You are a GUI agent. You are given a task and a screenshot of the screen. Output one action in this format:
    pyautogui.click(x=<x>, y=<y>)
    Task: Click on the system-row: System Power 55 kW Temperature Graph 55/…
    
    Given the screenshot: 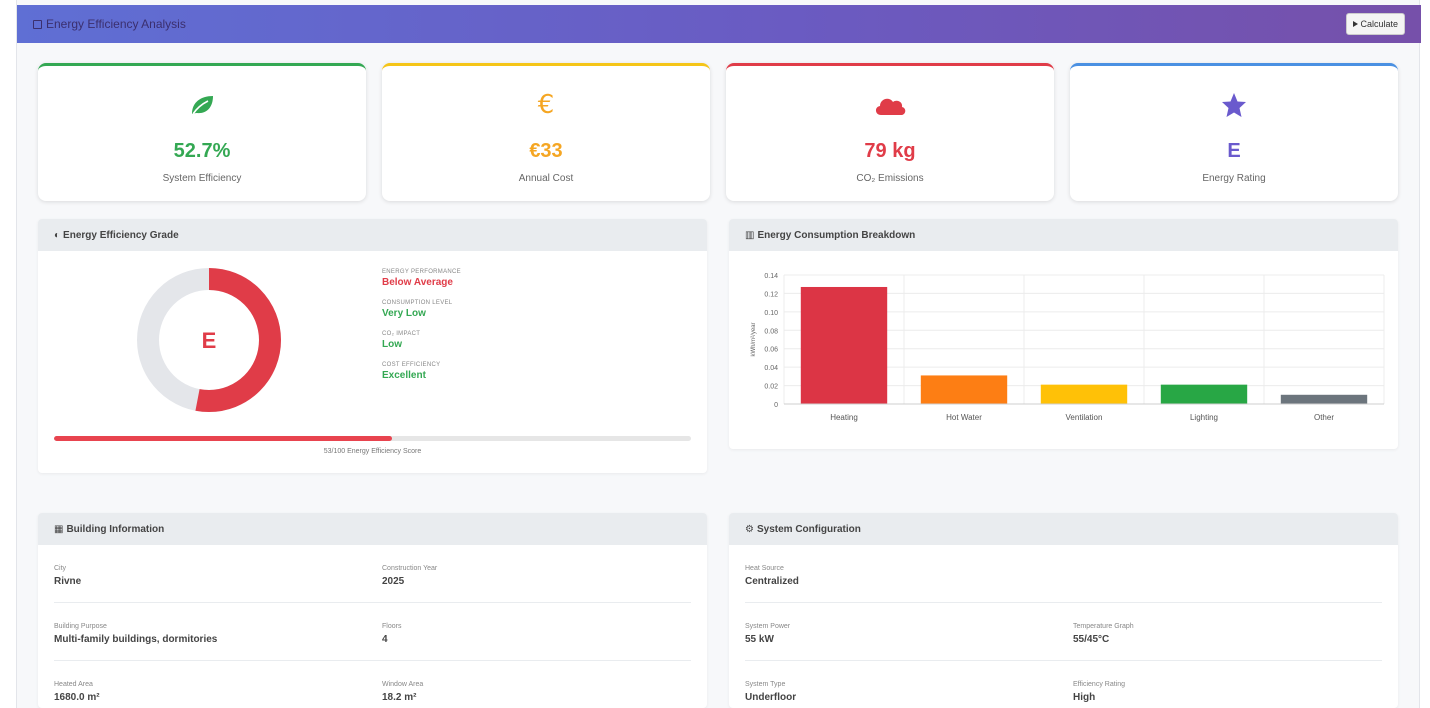 What is the action you would take?
    pyautogui.click(x=1063, y=632)
    